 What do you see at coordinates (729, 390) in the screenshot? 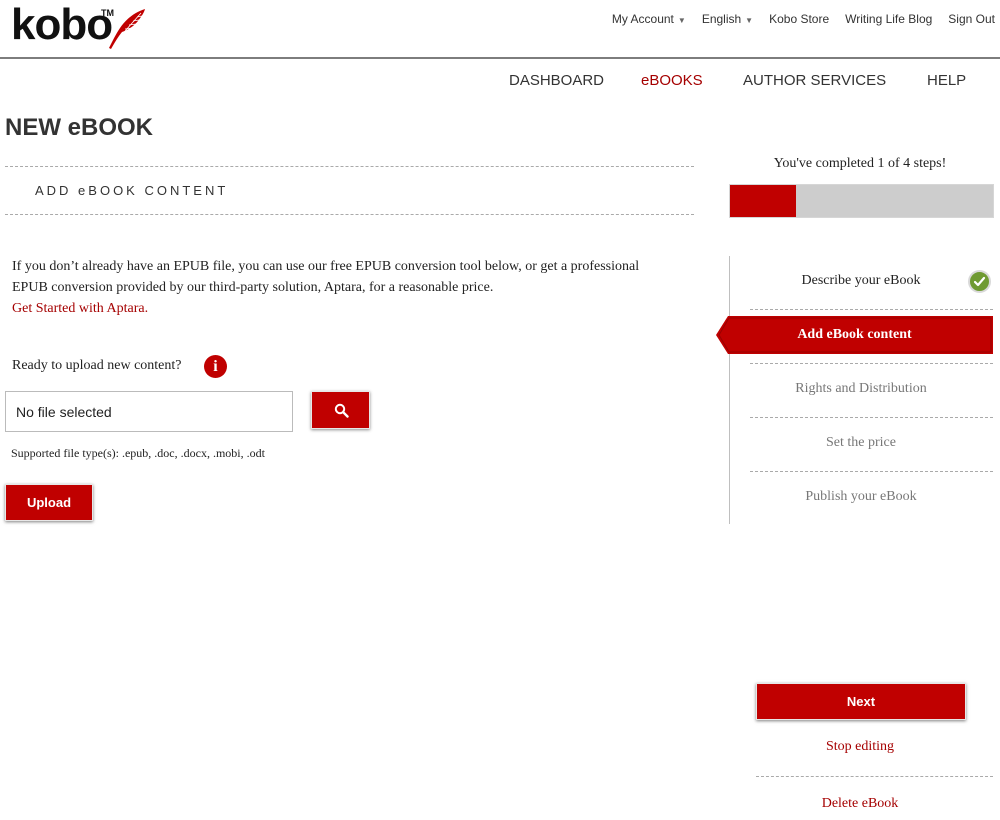
I see `steps-rail` at bounding box center [729, 390].